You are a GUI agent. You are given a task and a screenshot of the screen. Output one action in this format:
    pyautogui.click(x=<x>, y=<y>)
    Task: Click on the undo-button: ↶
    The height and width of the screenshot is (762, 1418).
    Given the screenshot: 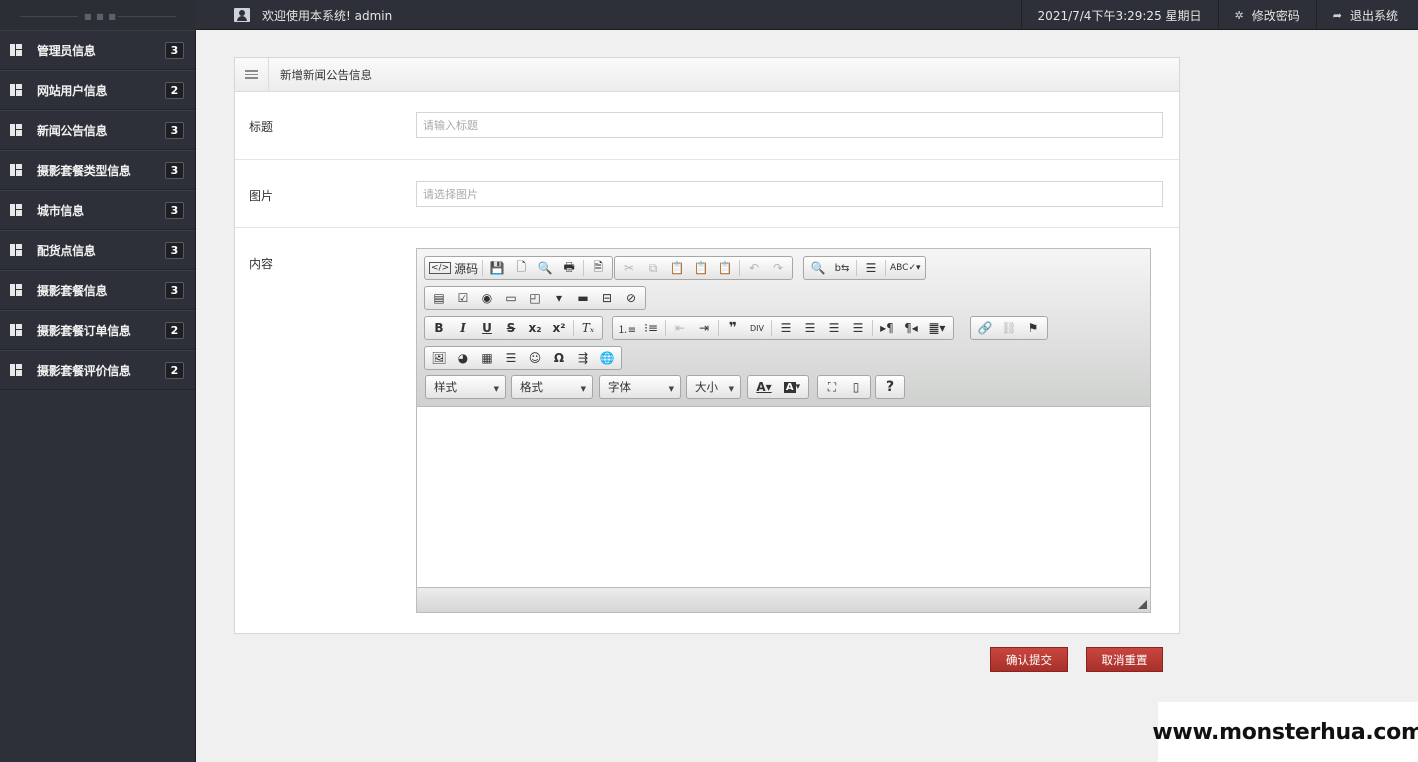 What is the action you would take?
    pyautogui.click(x=754, y=268)
    